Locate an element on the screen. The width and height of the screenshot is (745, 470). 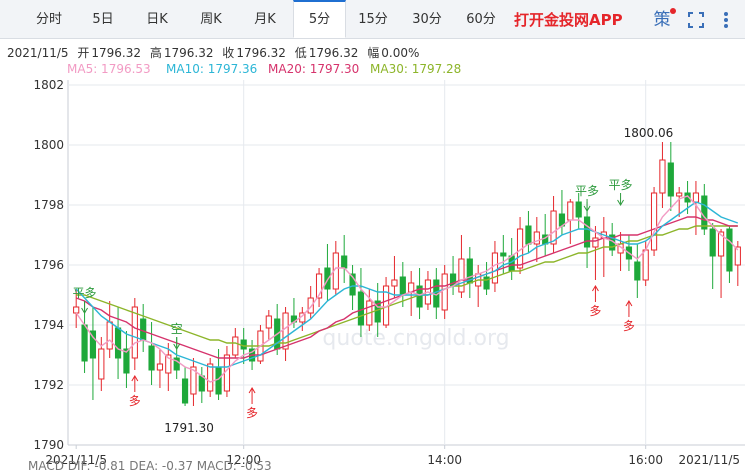
macd-legend: MACD DIF: -0.81 DEA: -0.37 MACD: -0.53 is located at coordinates (150, 465).